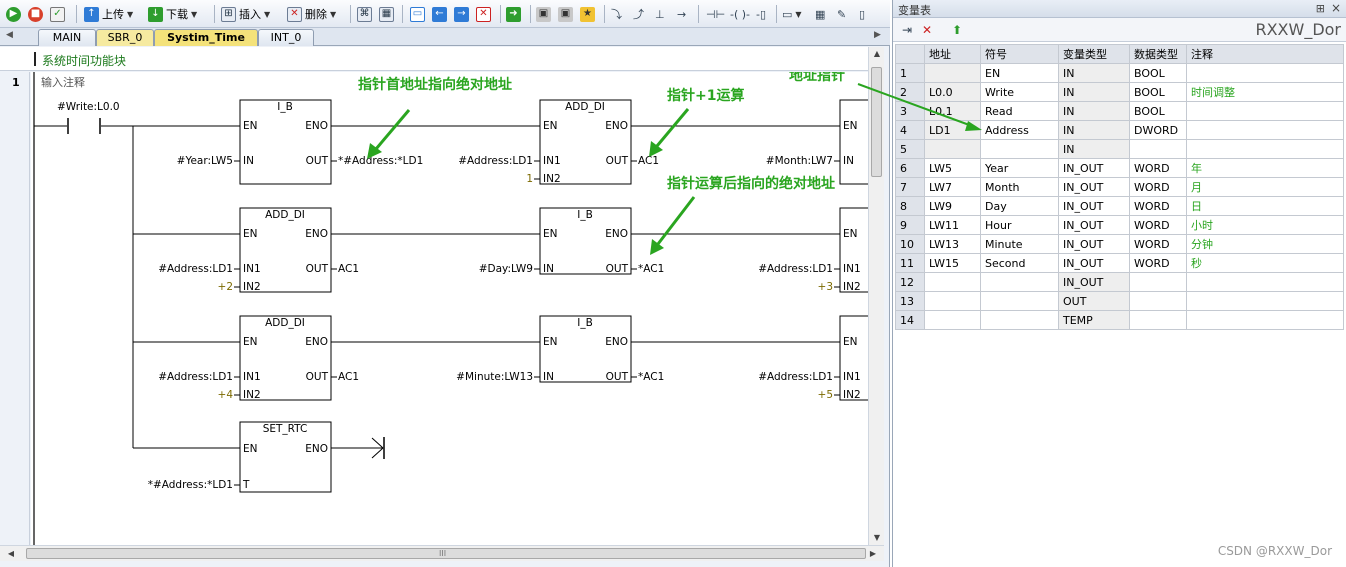  I want to click on symbol-cell: Read, so click(1019, 111).